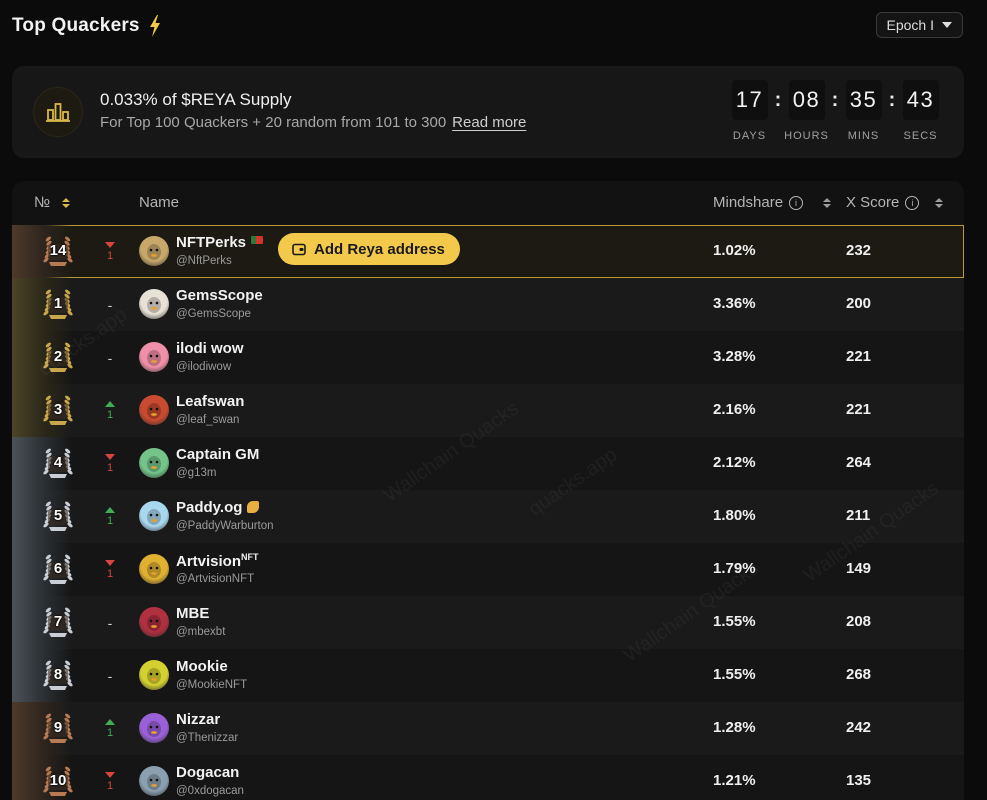 The height and width of the screenshot is (800, 987). I want to click on table-row: 8 - Mookie @MookieNFT 1.55% 268, so click(488, 675).